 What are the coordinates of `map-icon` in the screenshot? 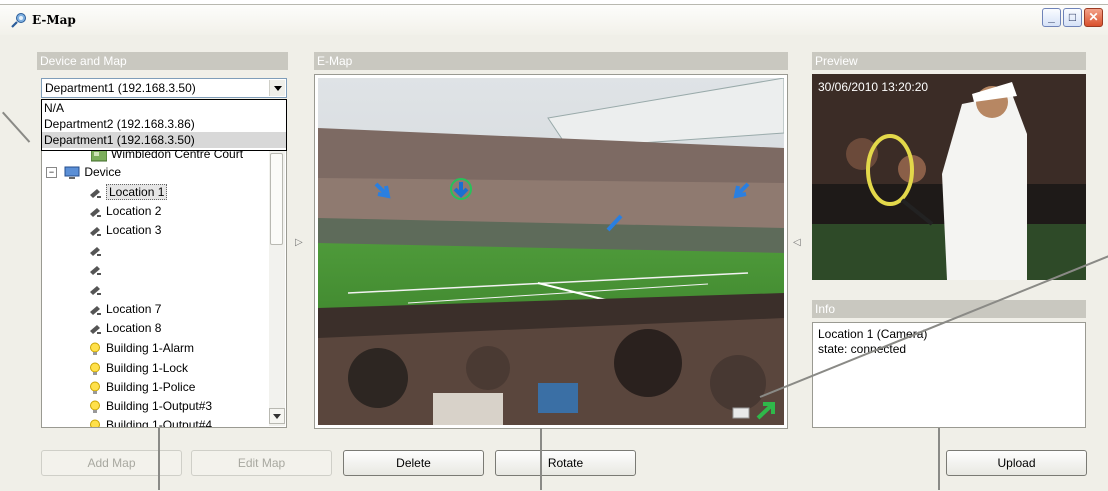 It's located at (99, 156).